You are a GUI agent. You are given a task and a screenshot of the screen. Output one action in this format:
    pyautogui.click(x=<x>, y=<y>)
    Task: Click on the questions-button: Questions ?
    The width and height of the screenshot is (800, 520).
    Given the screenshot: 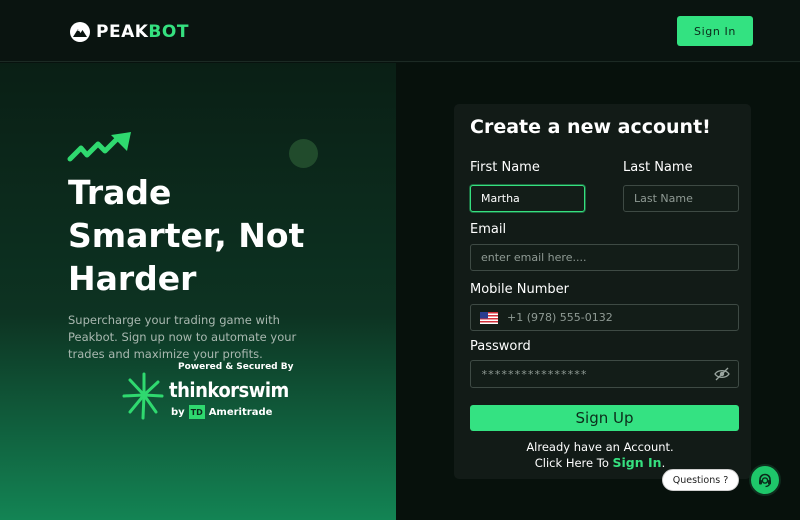 What is the action you would take?
    pyautogui.click(x=700, y=480)
    